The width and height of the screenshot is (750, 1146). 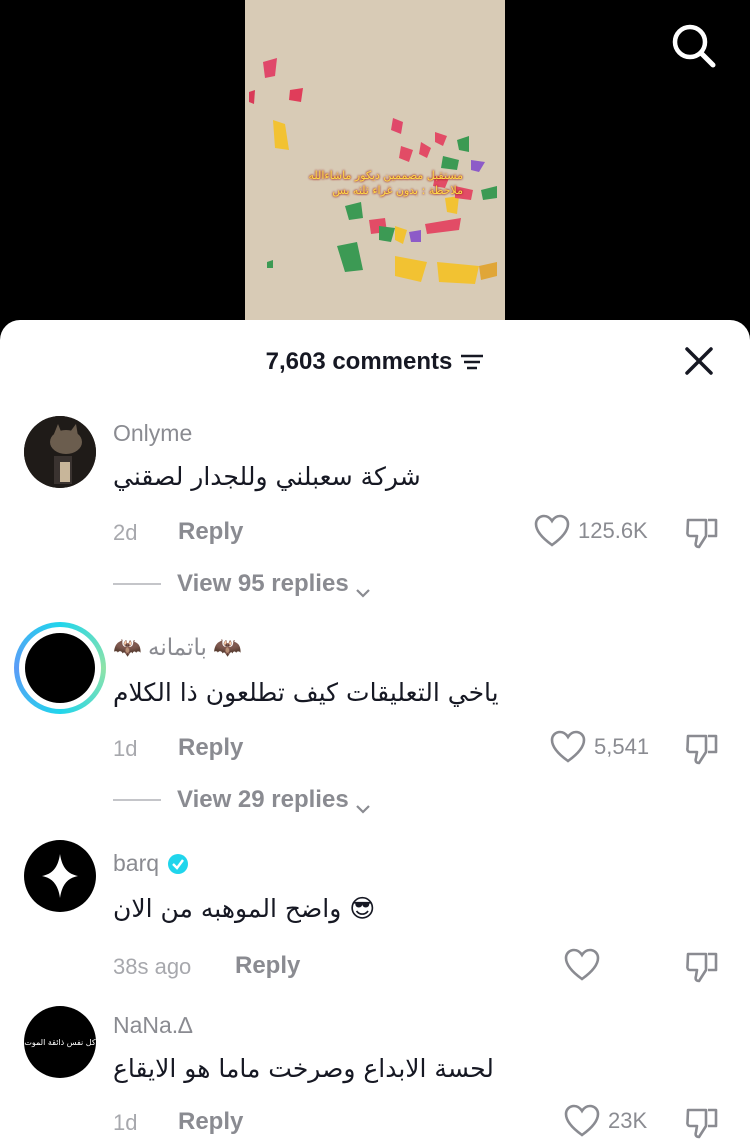 What do you see at coordinates (267, 476) in the screenshot?
I see `comment-text: شركة سعبلني وللجدار لصقني` at bounding box center [267, 476].